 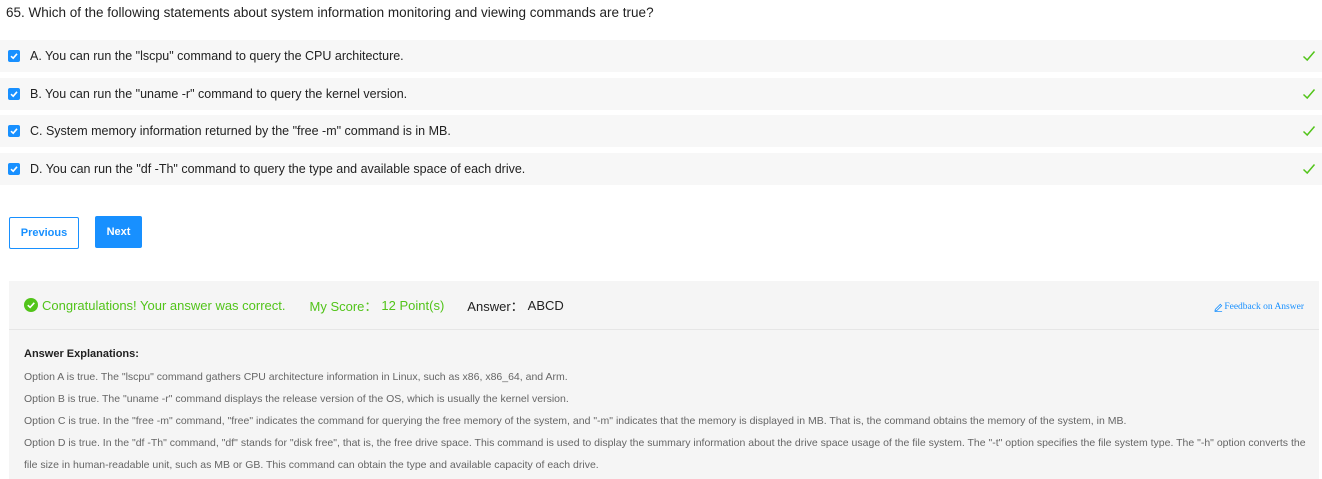 I want to click on feedback-link: Feedback on Answer, so click(x=1259, y=307).